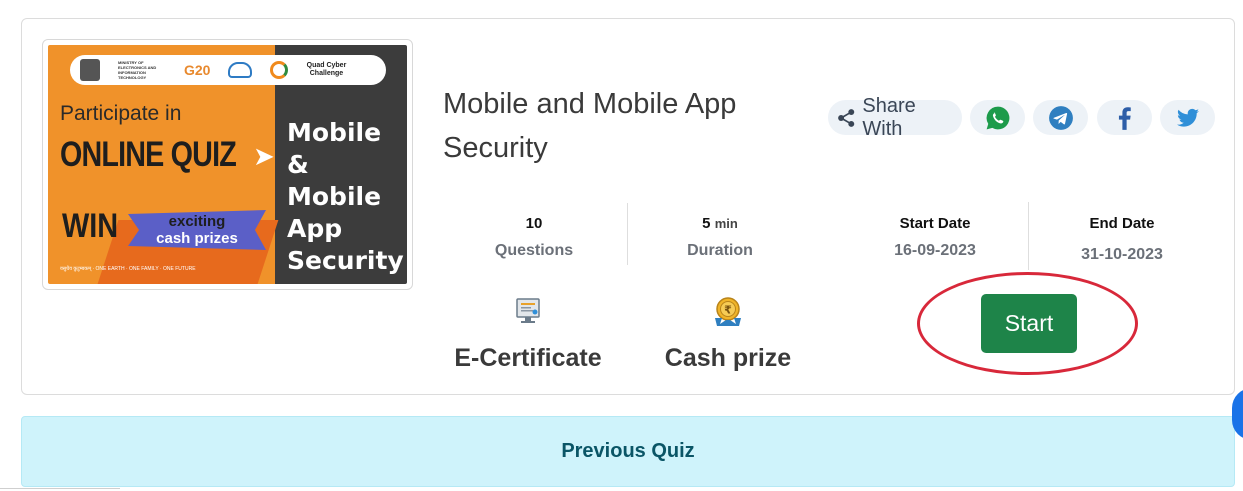 The image size is (1243, 491). What do you see at coordinates (264, 156) in the screenshot?
I see `banner-arrow-icon: ➤` at bounding box center [264, 156].